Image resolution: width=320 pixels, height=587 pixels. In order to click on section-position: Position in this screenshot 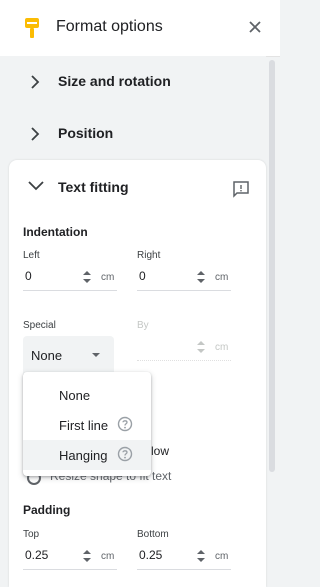, I will do `click(133, 134)`.